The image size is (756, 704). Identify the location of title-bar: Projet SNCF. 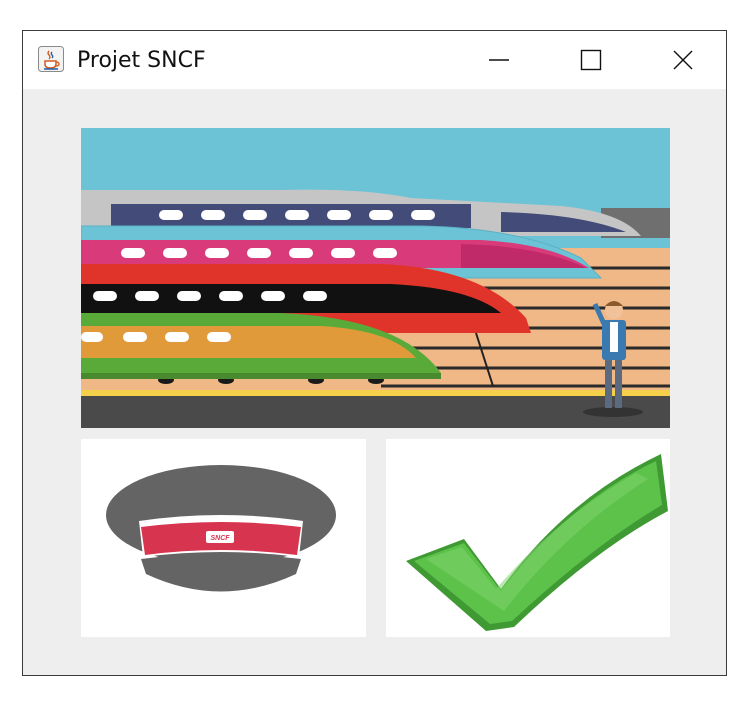
(374, 60).